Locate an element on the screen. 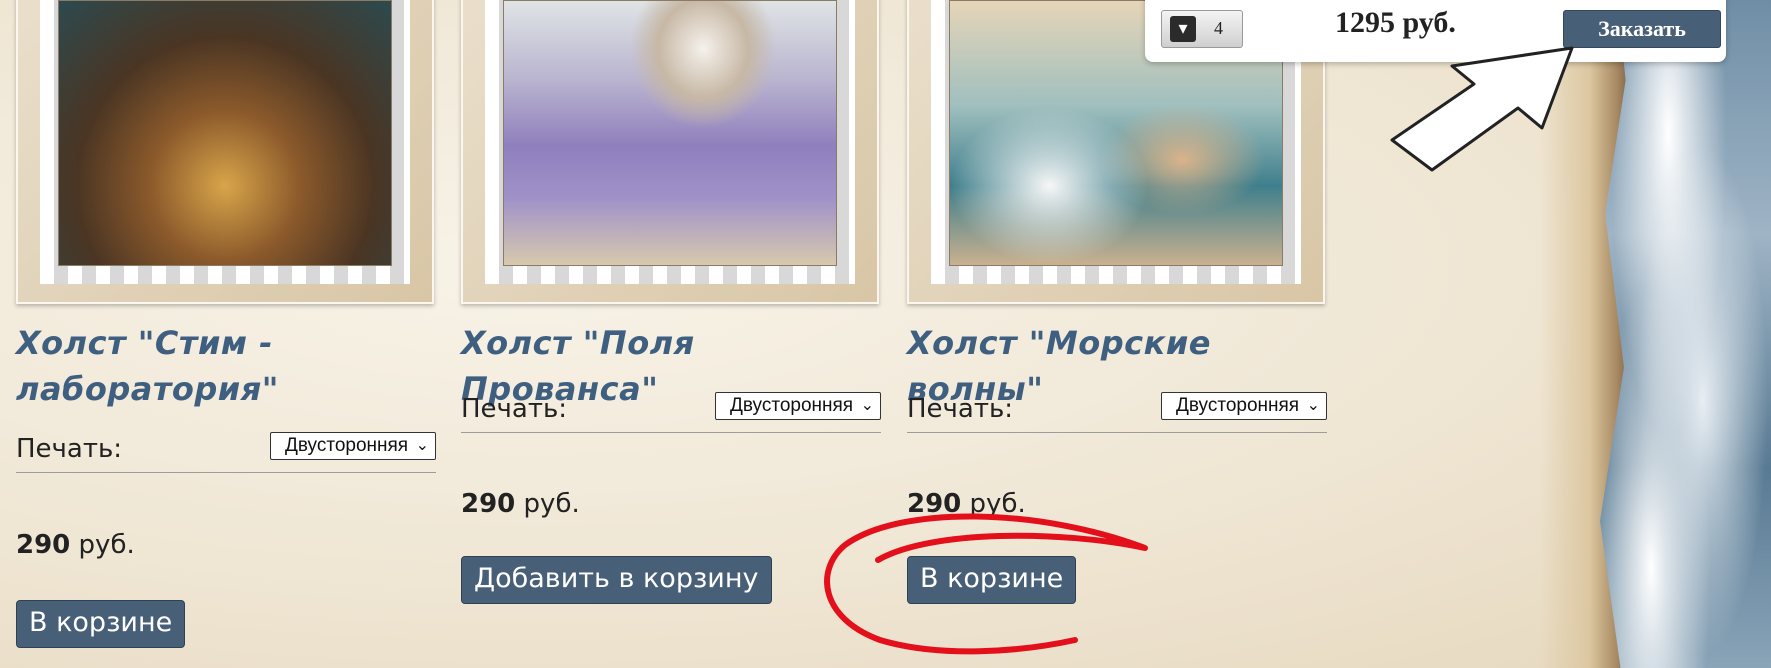  sea-background is located at coordinates (1685, 334).